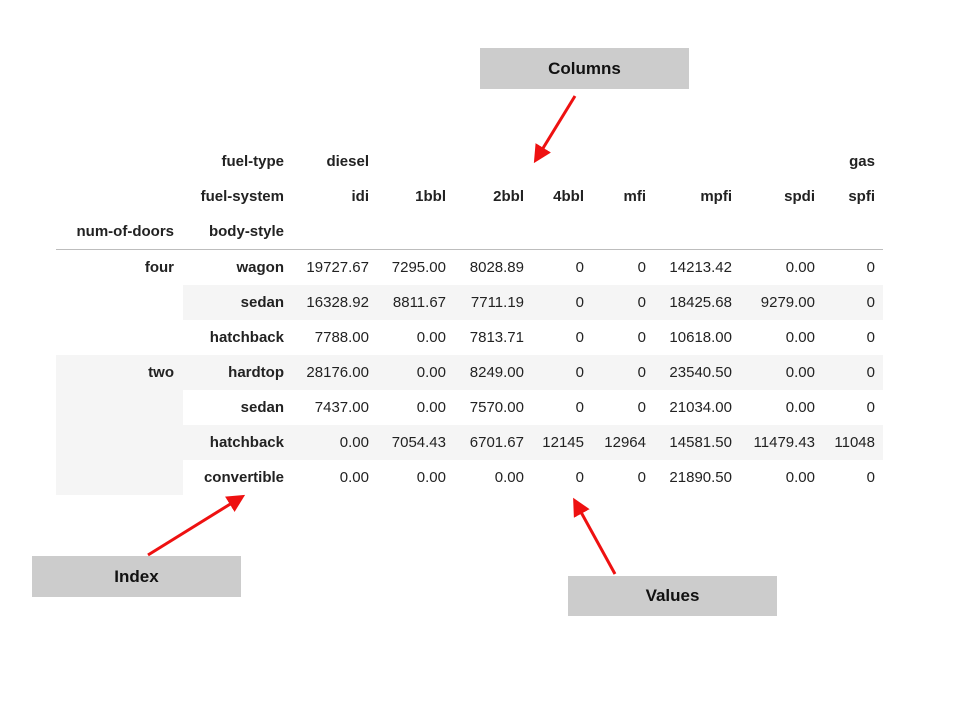  What do you see at coordinates (555, 129) in the screenshot?
I see `columns-arrow` at bounding box center [555, 129].